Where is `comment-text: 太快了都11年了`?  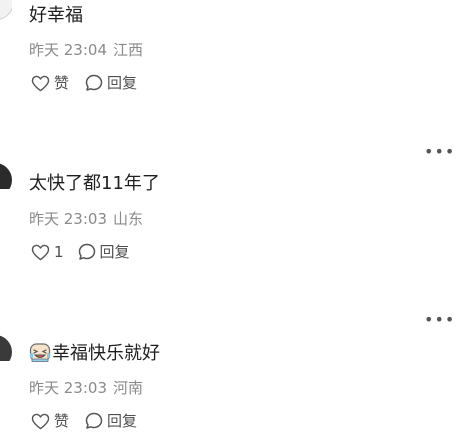 comment-text: 太快了都11年了 is located at coordinates (94, 183).